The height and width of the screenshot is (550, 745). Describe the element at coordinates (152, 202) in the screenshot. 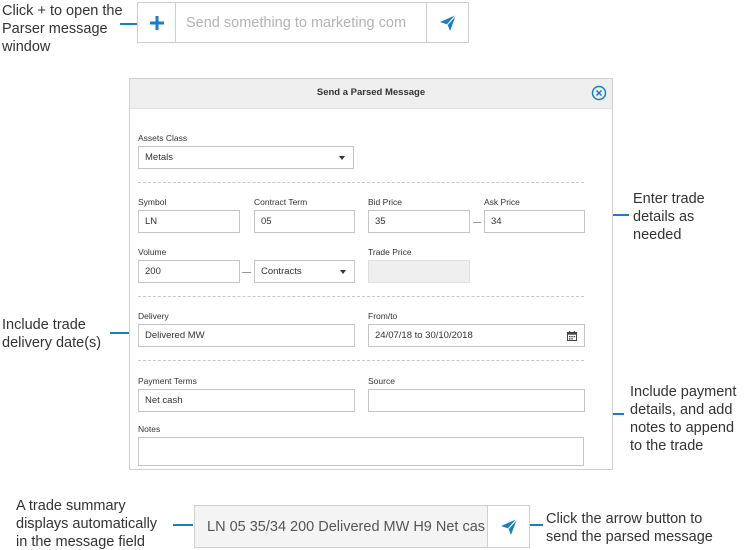

I see `symbol-label: Symbol` at that location.